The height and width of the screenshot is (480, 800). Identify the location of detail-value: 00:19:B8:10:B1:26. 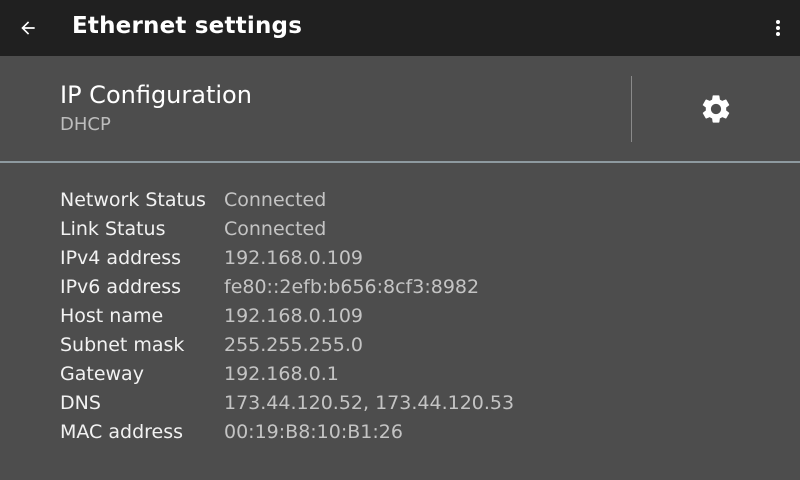
(313, 432).